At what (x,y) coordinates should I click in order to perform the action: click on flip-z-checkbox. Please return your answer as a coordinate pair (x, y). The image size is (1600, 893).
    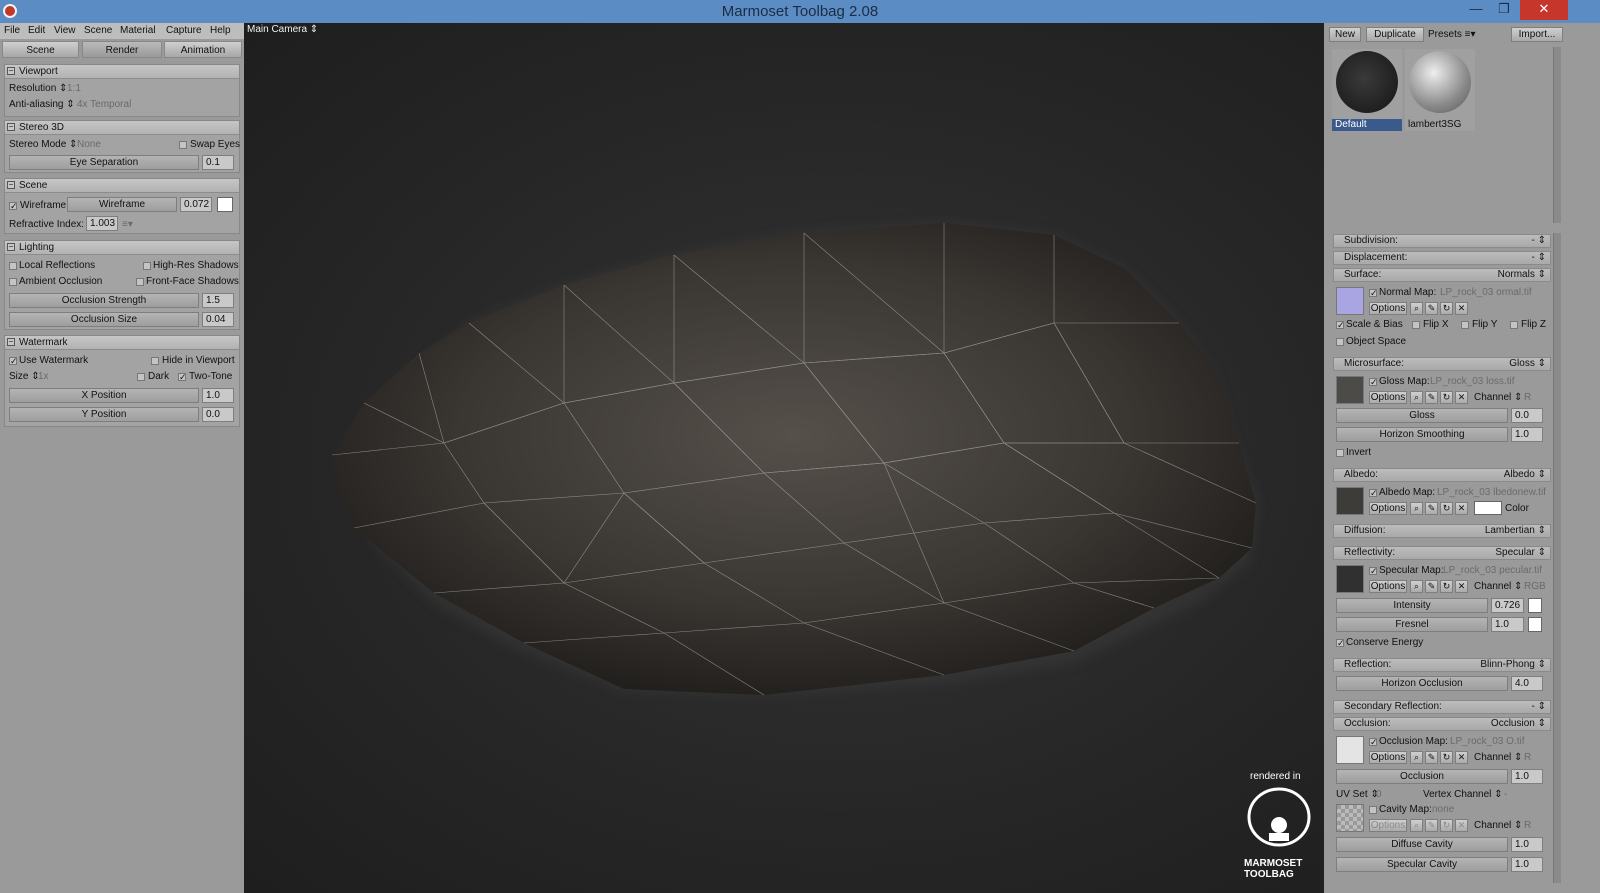
    Looking at the image, I should click on (1514, 325).